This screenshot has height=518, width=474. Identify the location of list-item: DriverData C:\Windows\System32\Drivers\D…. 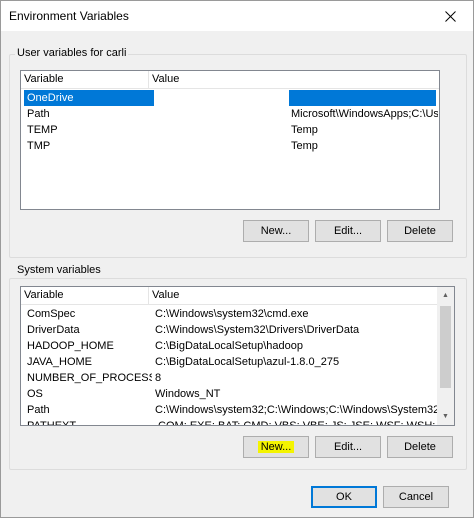
(229, 330).